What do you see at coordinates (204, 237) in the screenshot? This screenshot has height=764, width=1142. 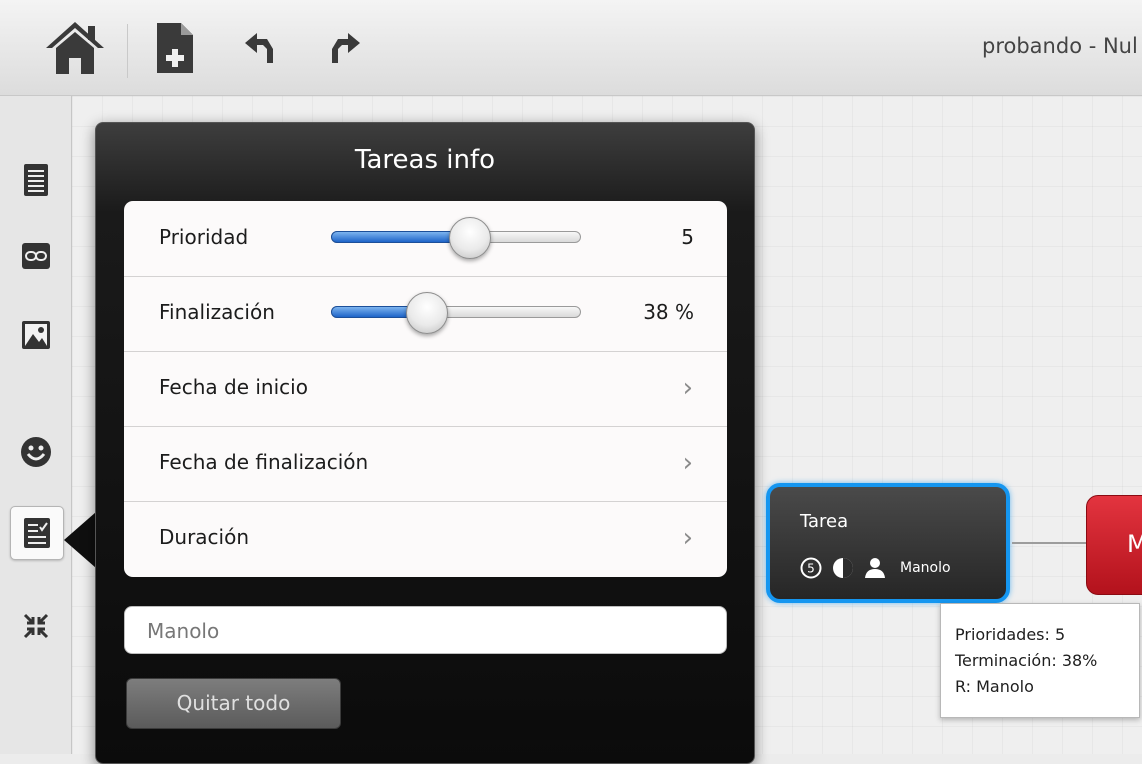 I see `priority-label: Prioridad` at bounding box center [204, 237].